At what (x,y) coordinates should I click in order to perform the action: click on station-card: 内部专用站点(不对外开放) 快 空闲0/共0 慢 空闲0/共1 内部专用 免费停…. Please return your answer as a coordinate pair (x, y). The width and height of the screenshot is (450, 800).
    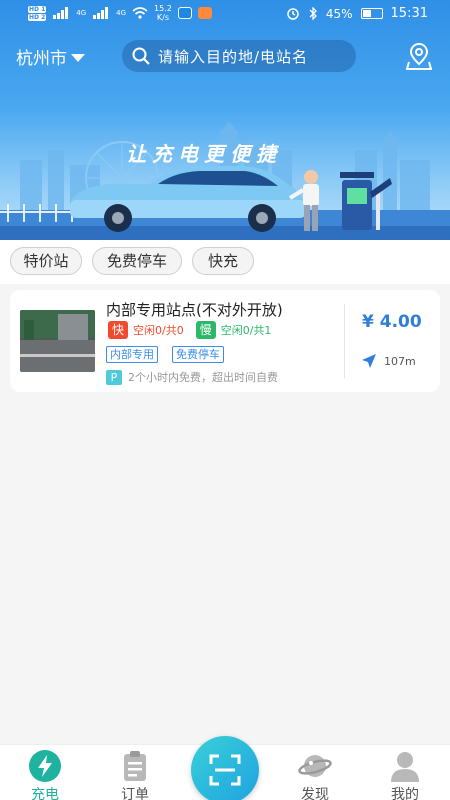
    Looking at the image, I should click on (225, 341).